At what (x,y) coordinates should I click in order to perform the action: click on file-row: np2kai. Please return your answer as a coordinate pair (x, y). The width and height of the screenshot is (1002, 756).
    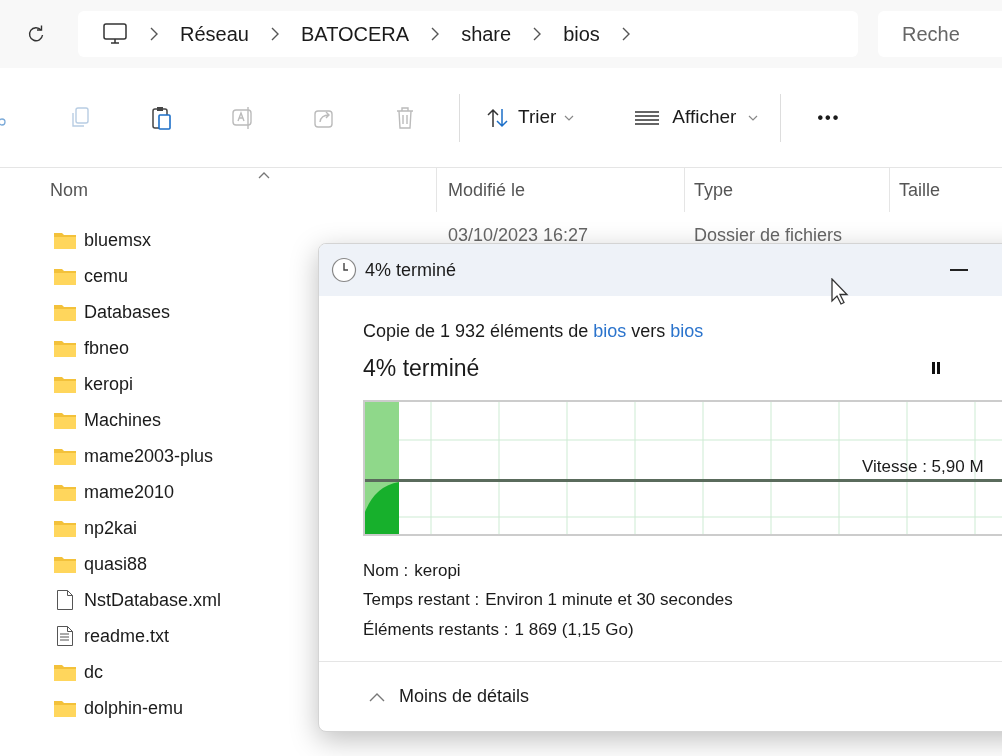
    Looking at the image, I should click on (73, 528).